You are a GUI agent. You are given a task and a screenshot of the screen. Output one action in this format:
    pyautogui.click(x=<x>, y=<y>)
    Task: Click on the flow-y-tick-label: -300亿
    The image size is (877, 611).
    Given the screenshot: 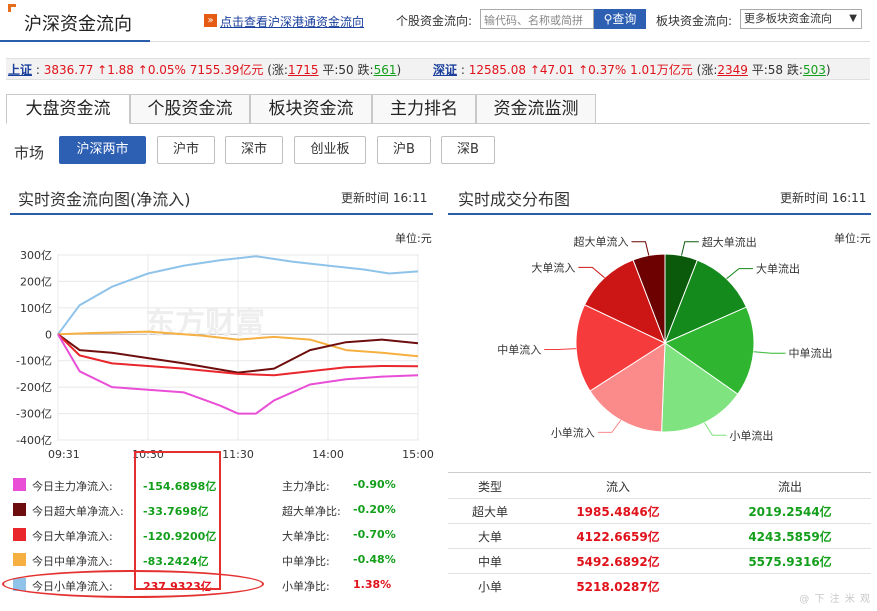 What is the action you would take?
    pyautogui.click(x=34, y=414)
    